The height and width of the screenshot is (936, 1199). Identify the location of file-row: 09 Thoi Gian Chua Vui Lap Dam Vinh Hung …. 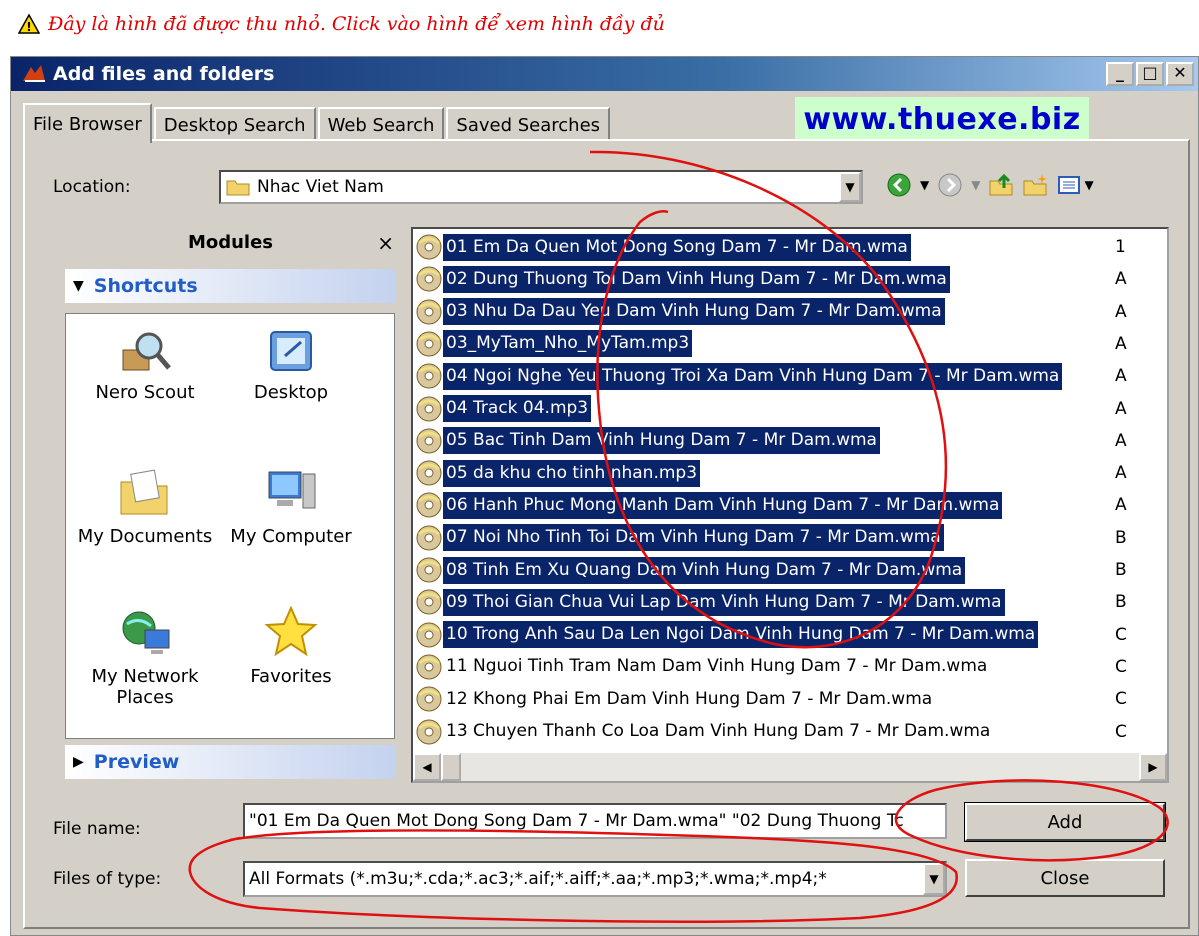
(710, 602).